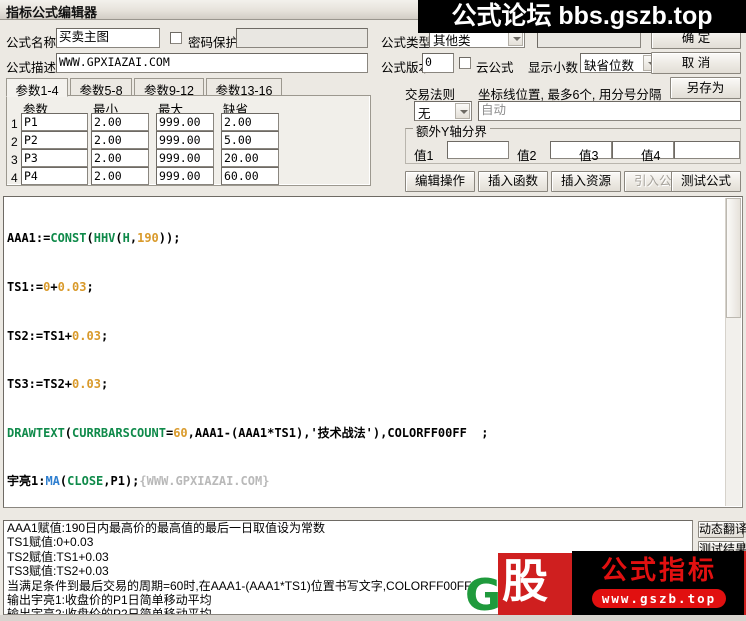  Describe the element at coordinates (185, 140) in the screenshot. I see `param-max-input-2: 999.00` at that location.